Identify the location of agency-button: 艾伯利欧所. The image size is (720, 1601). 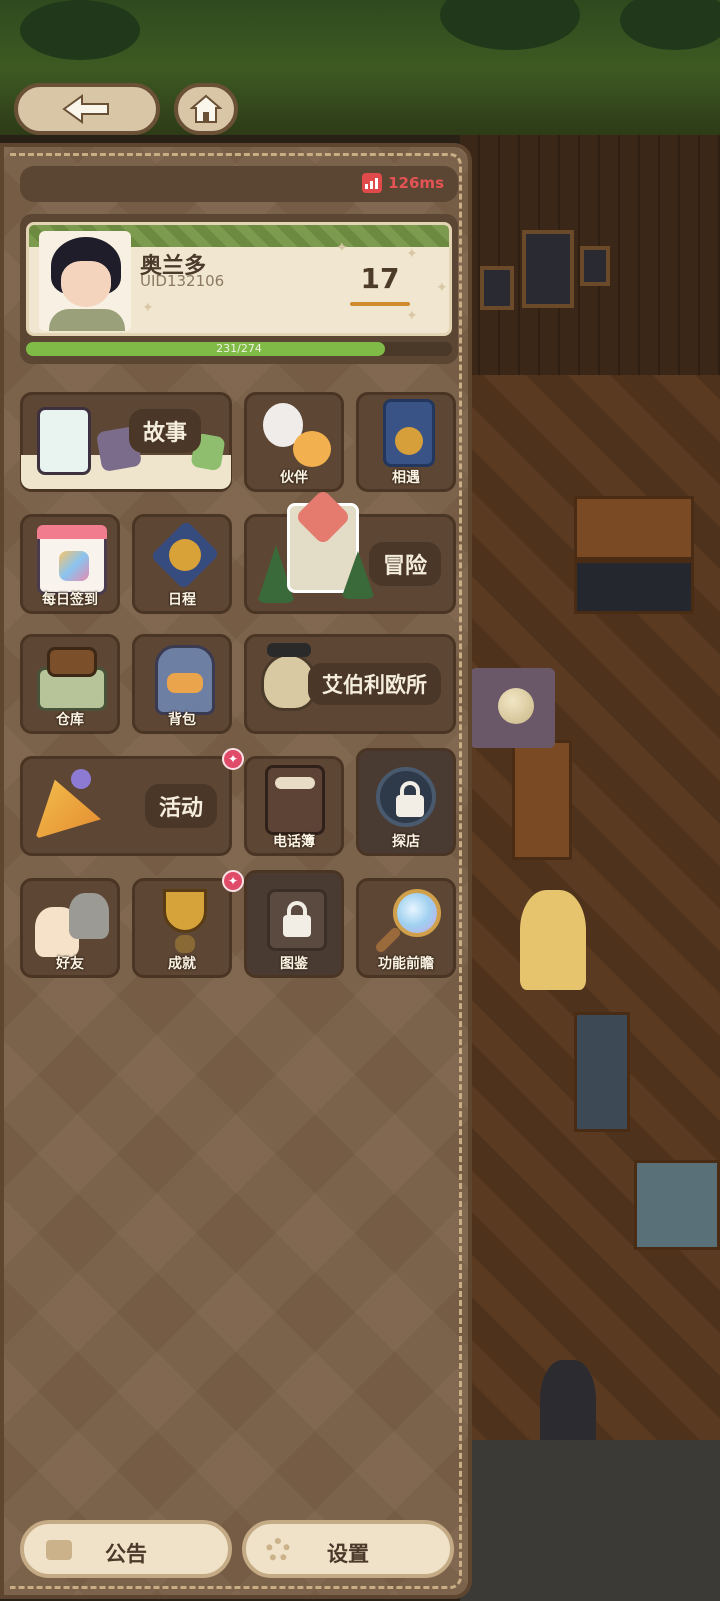
(350, 684).